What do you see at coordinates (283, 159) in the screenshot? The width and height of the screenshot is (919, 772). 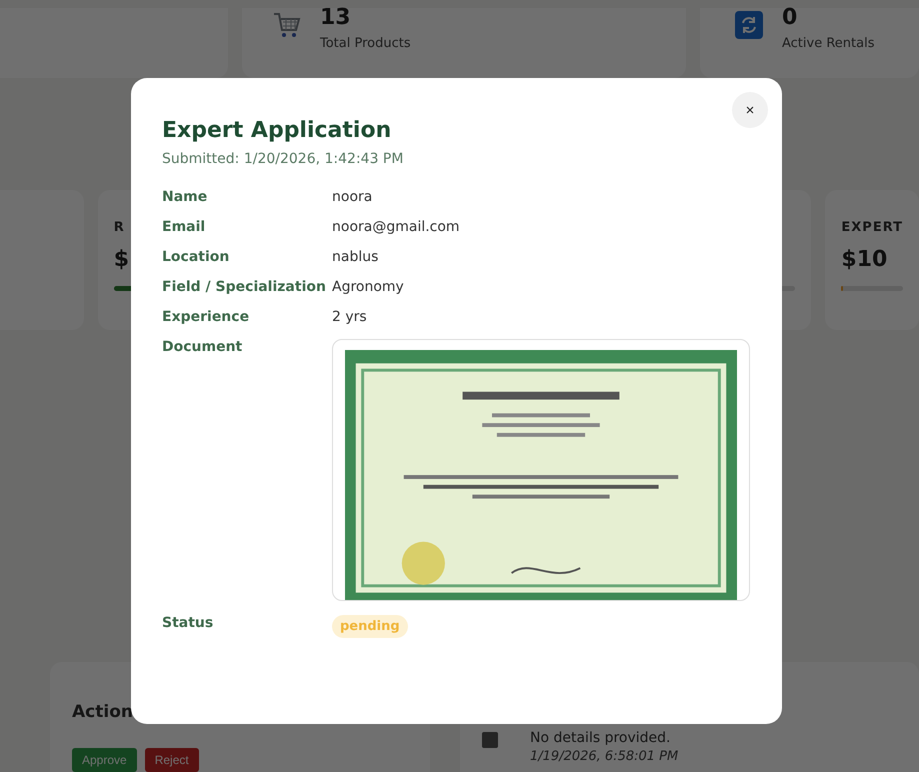 I see `submitted-date: Submitted: 1/20/2026, 1:42:43 PM` at bounding box center [283, 159].